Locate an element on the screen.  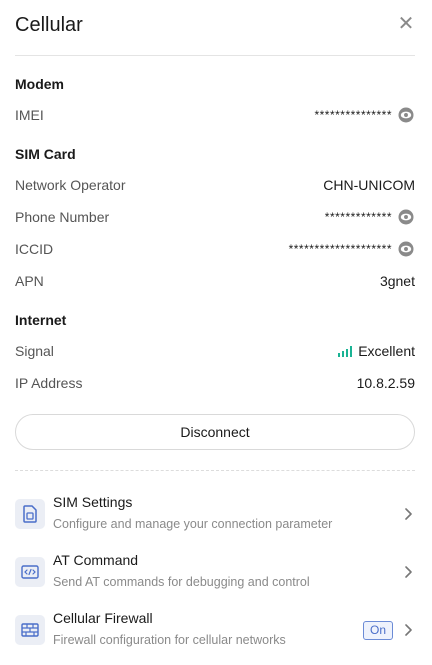
imei-value: *************** is located at coordinates (353, 115).